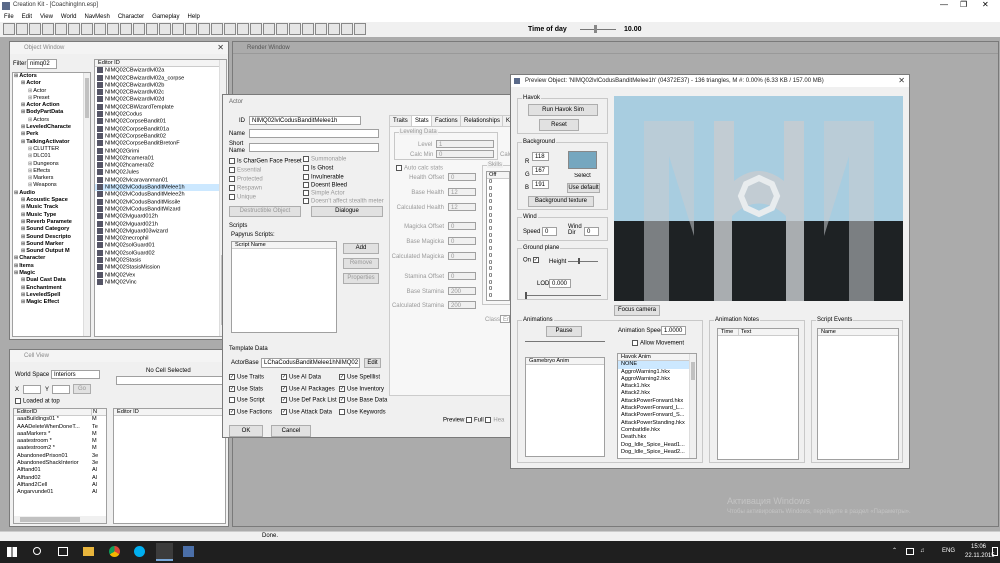 The height and width of the screenshot is (563, 1000). I want to click on tree-item: ⊞DLC01, so click(52, 156).